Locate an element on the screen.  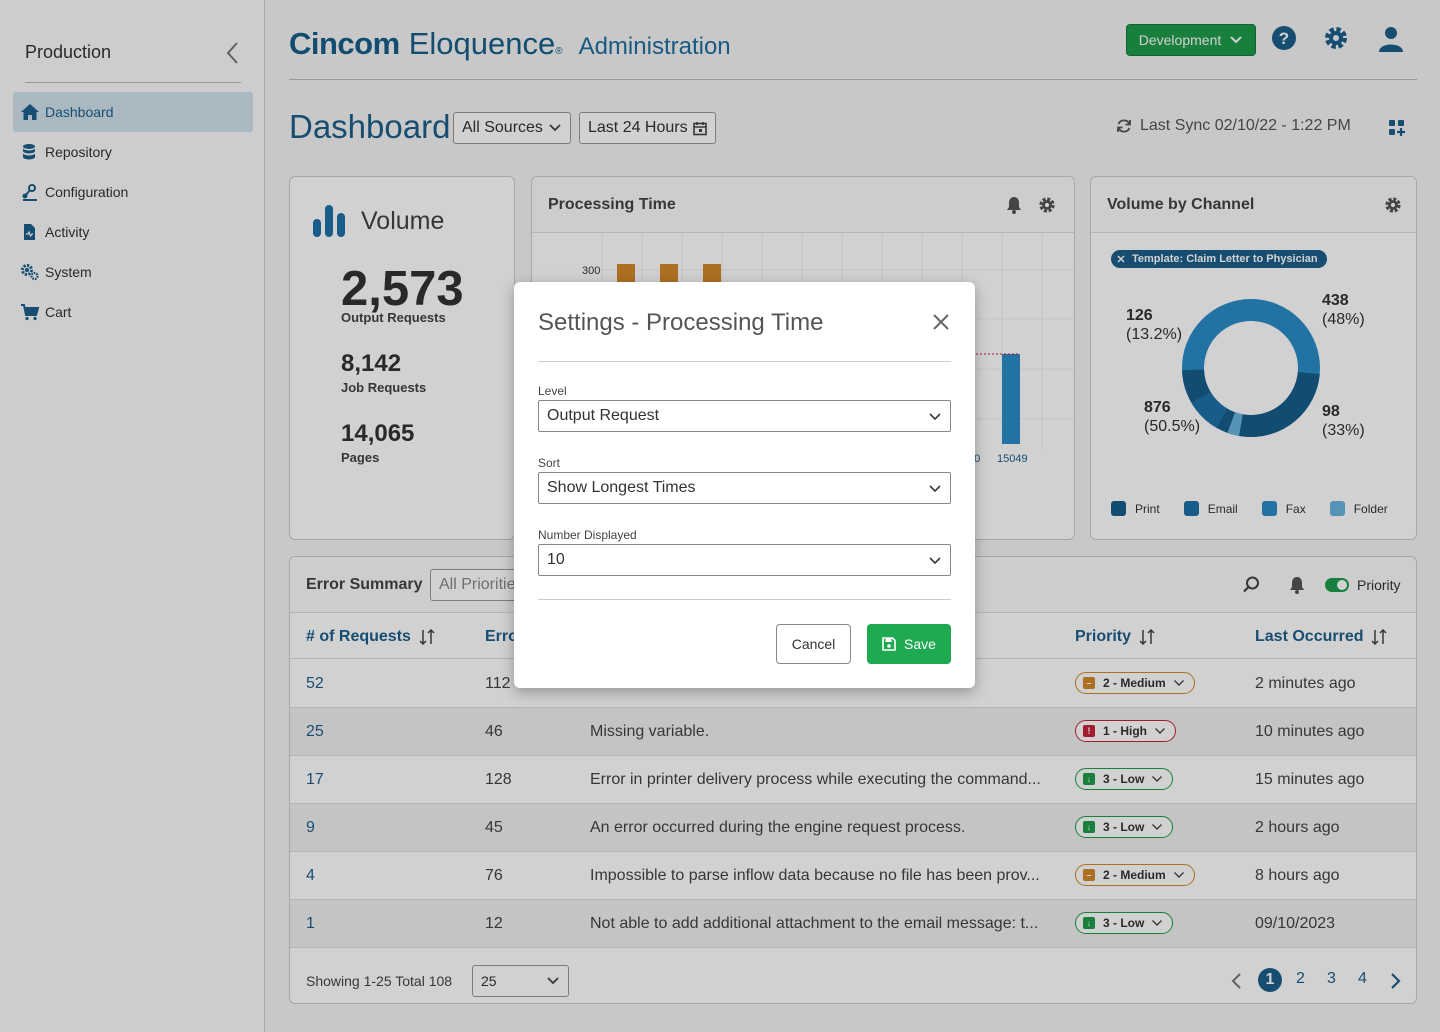
save-button: Save is located at coordinates (909, 644).